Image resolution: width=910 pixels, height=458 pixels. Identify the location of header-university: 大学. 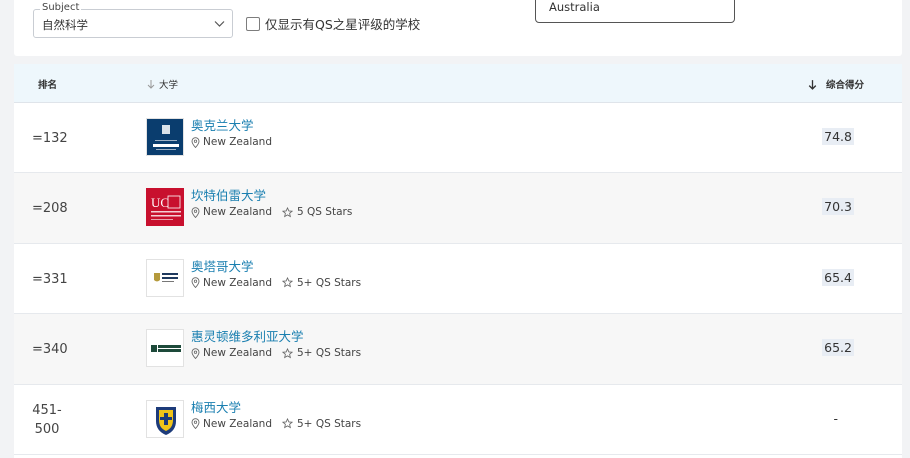
(162, 84).